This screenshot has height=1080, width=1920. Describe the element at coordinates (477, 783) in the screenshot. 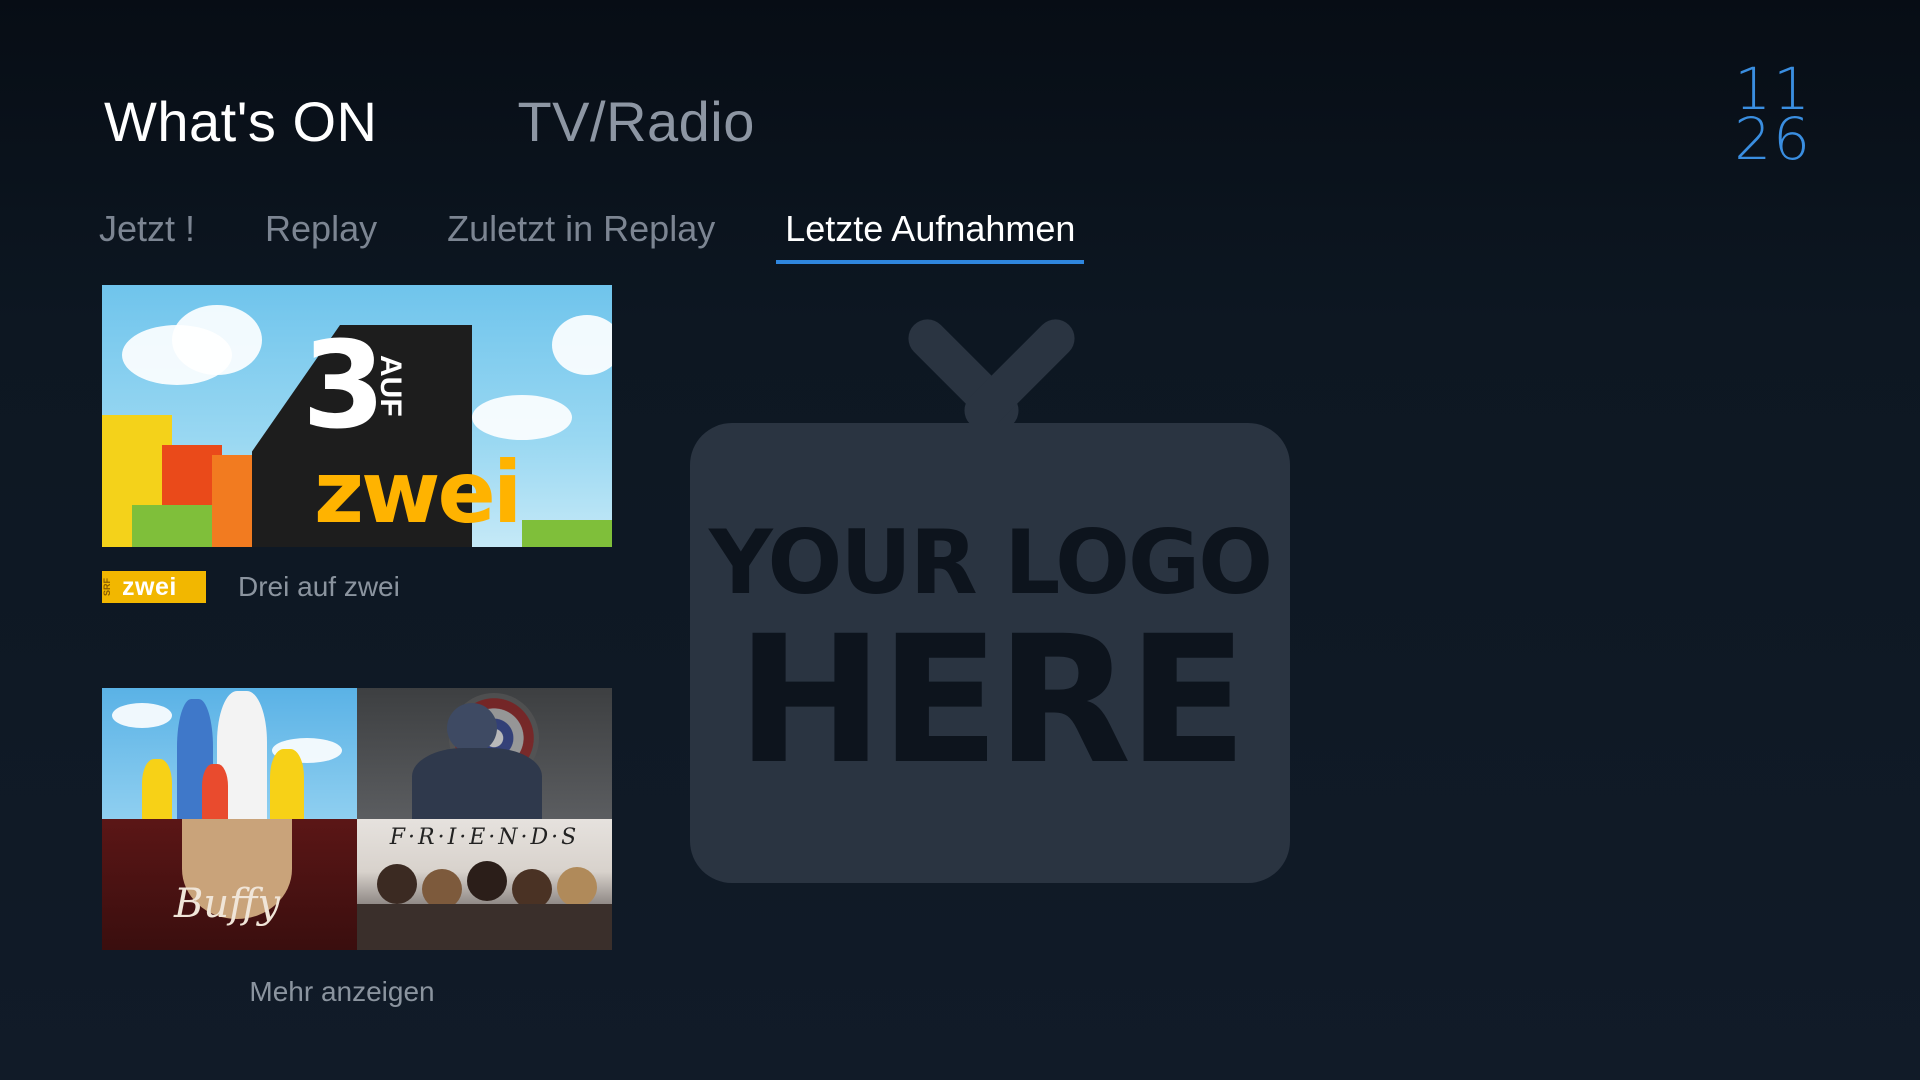

I see `hero-body` at that location.